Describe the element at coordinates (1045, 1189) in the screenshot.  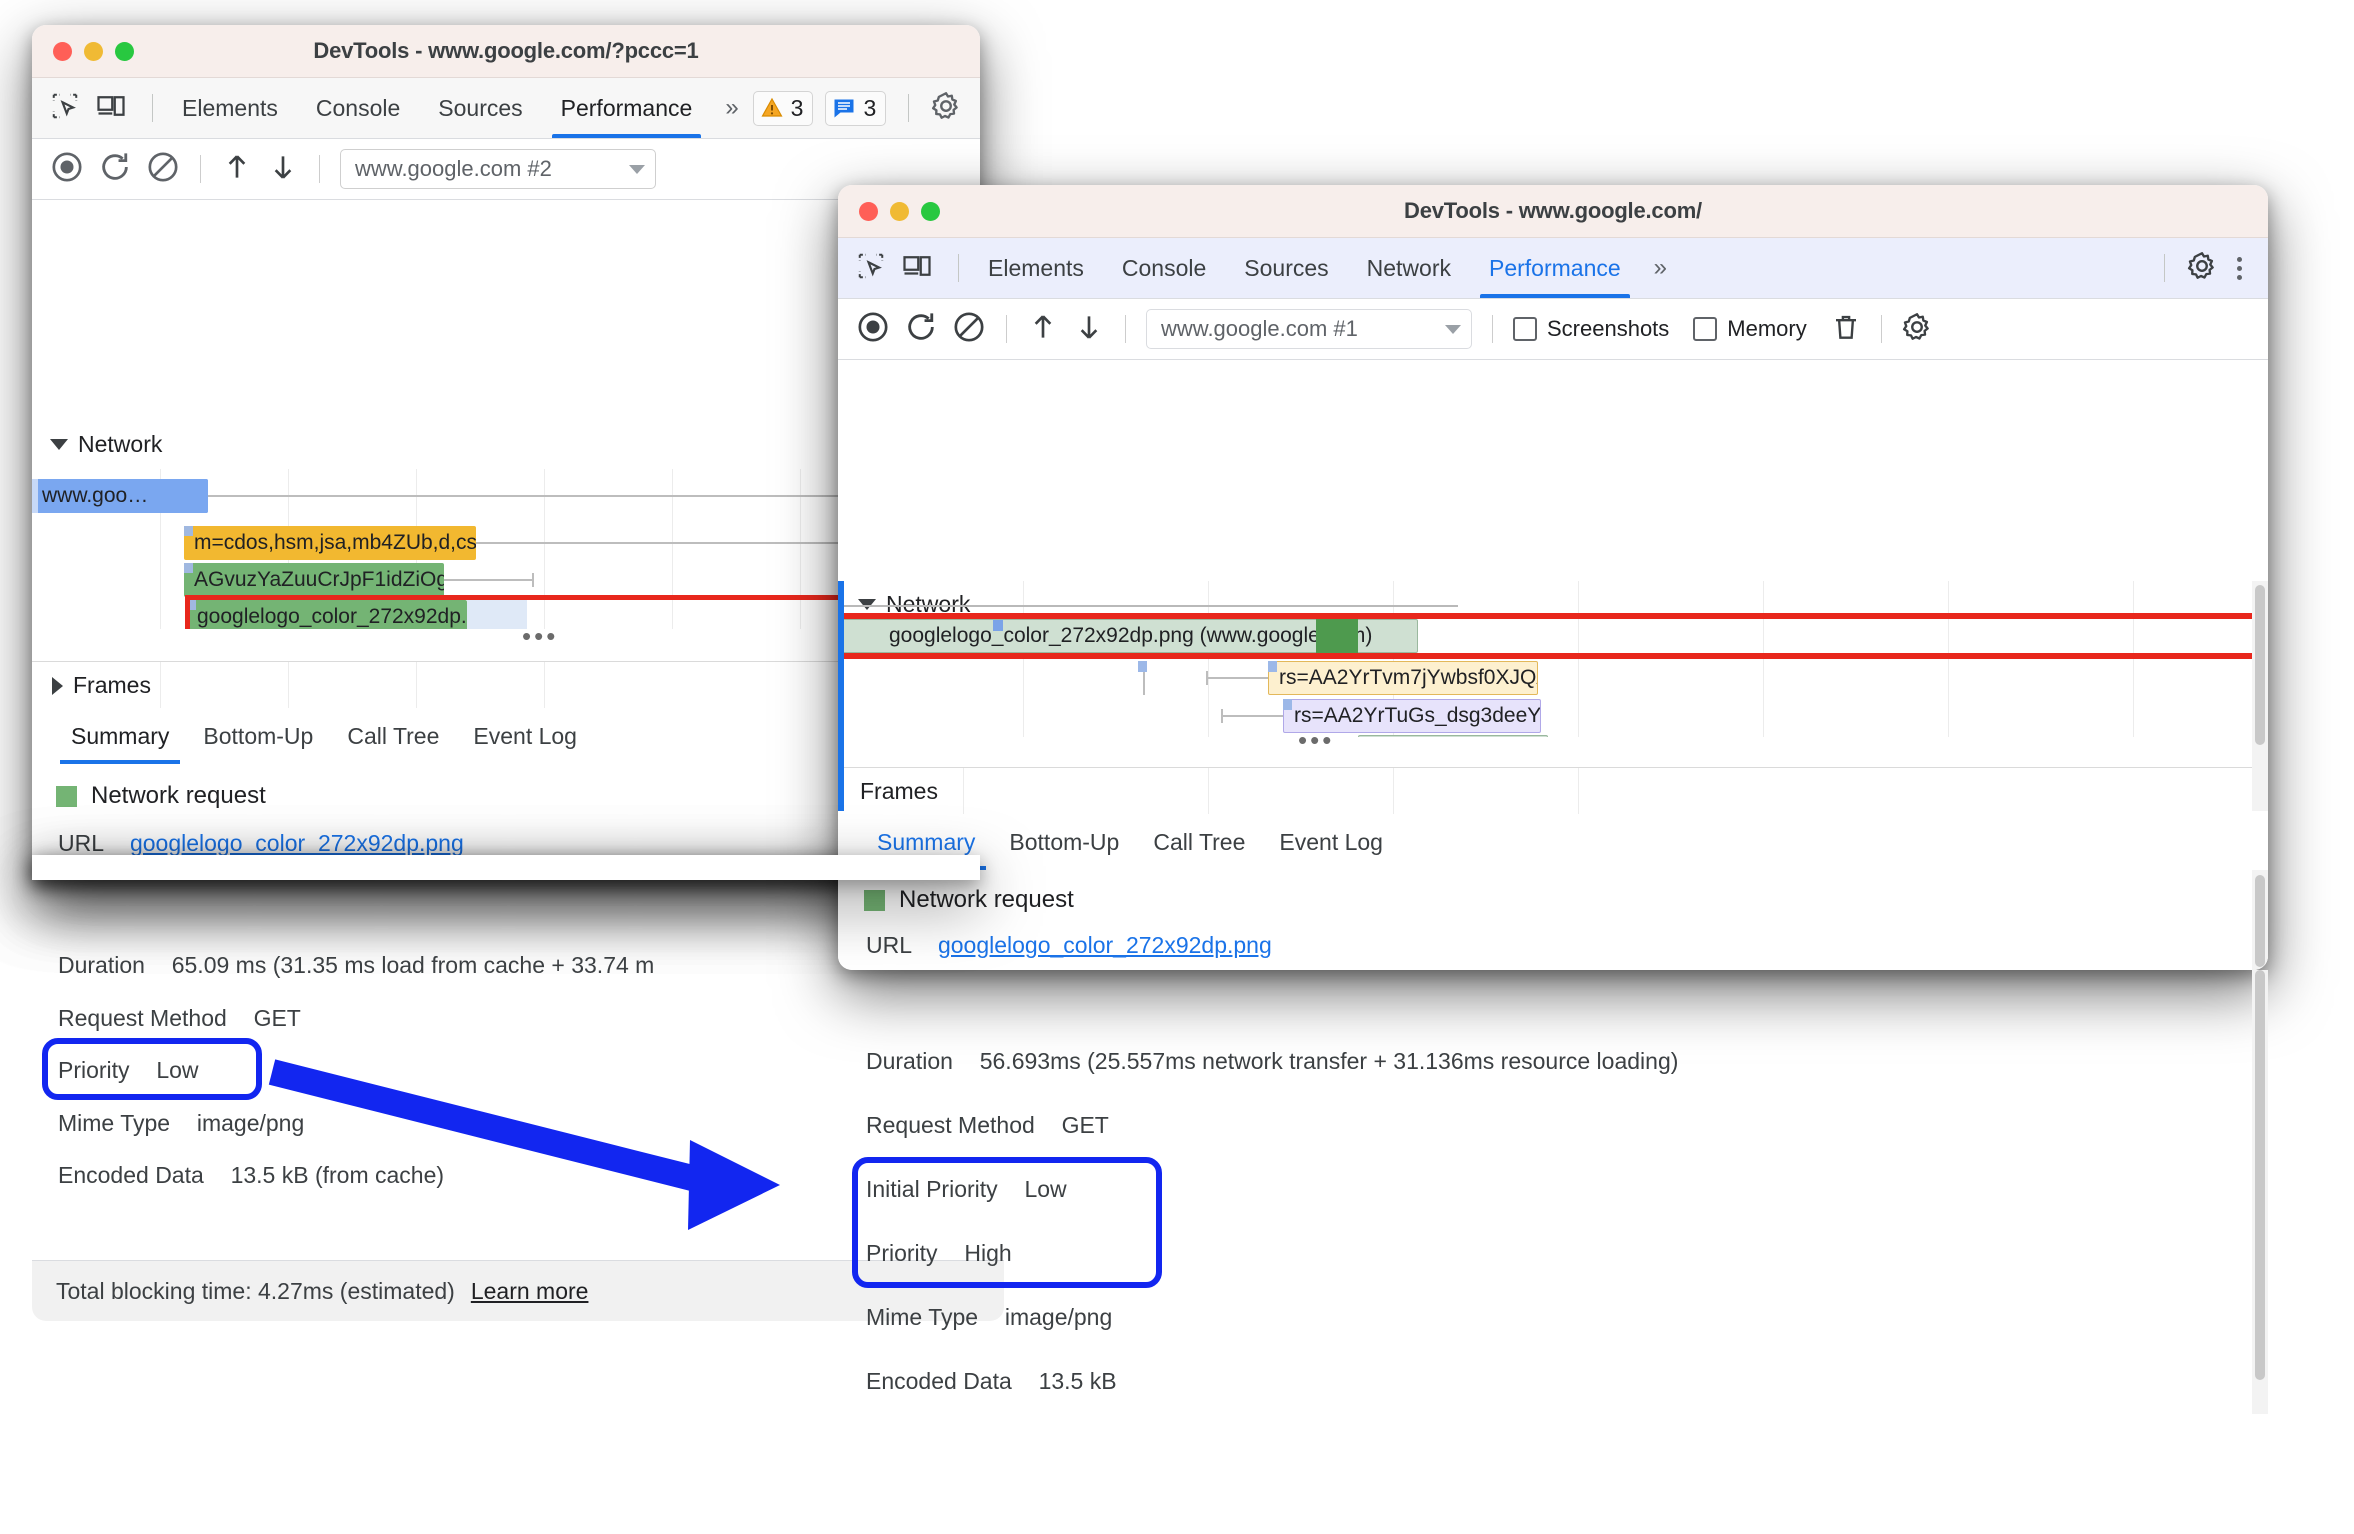
I see `summary-value: Low` at that location.